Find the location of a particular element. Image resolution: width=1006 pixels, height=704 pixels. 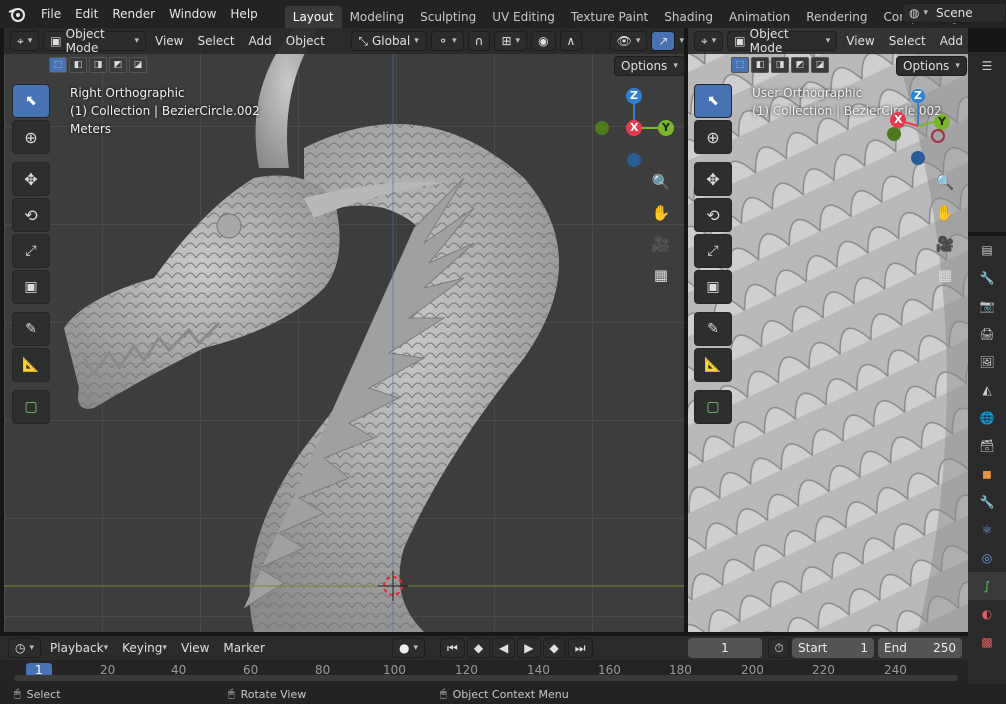

right-menu-select: Select is located at coordinates (907, 41).